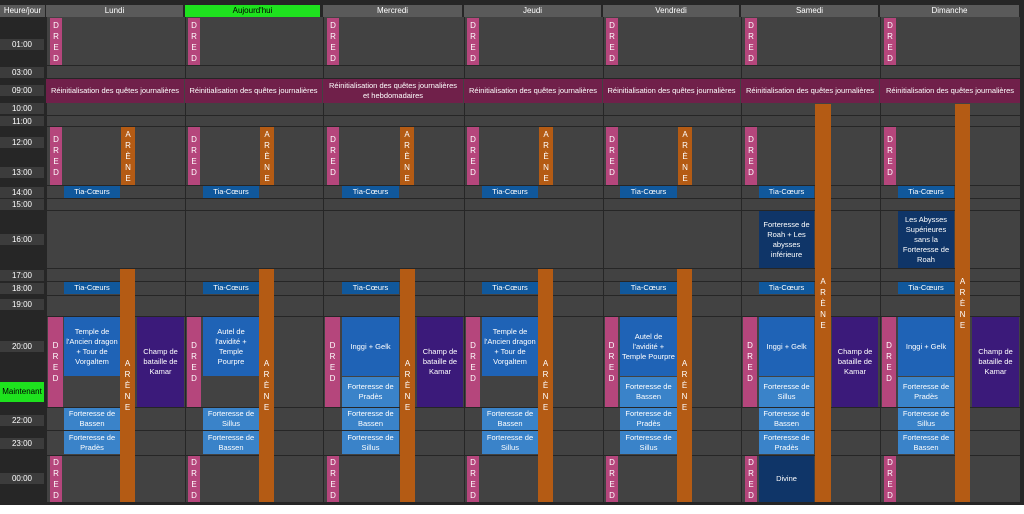 The width and height of the screenshot is (1024, 514). What do you see at coordinates (22, 392) in the screenshot?
I see `now-indicator: Maintenant` at bounding box center [22, 392].